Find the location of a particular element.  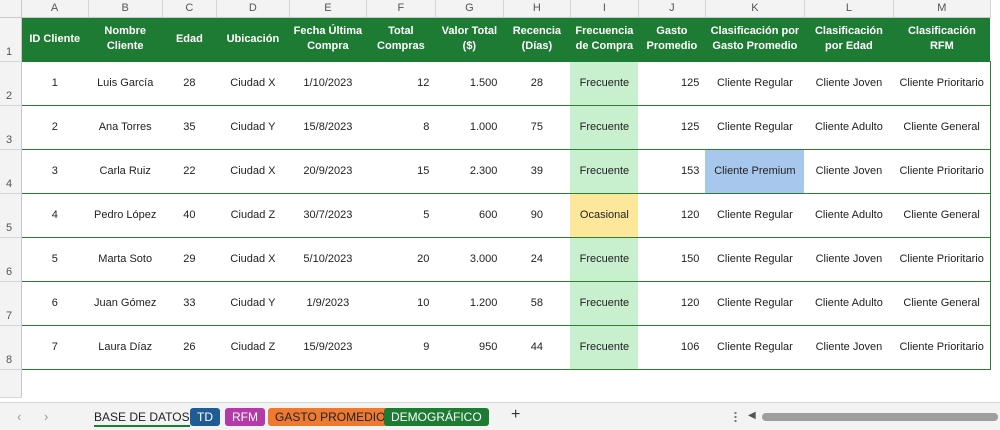

cell-id: 4 is located at coordinates (54, 215).